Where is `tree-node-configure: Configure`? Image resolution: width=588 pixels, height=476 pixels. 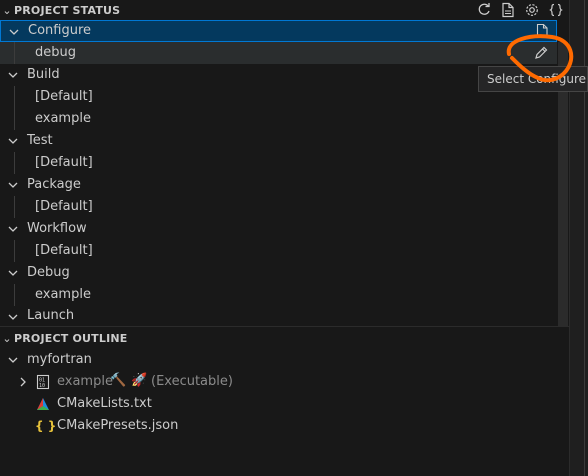
tree-node-configure: Configure is located at coordinates (278, 31).